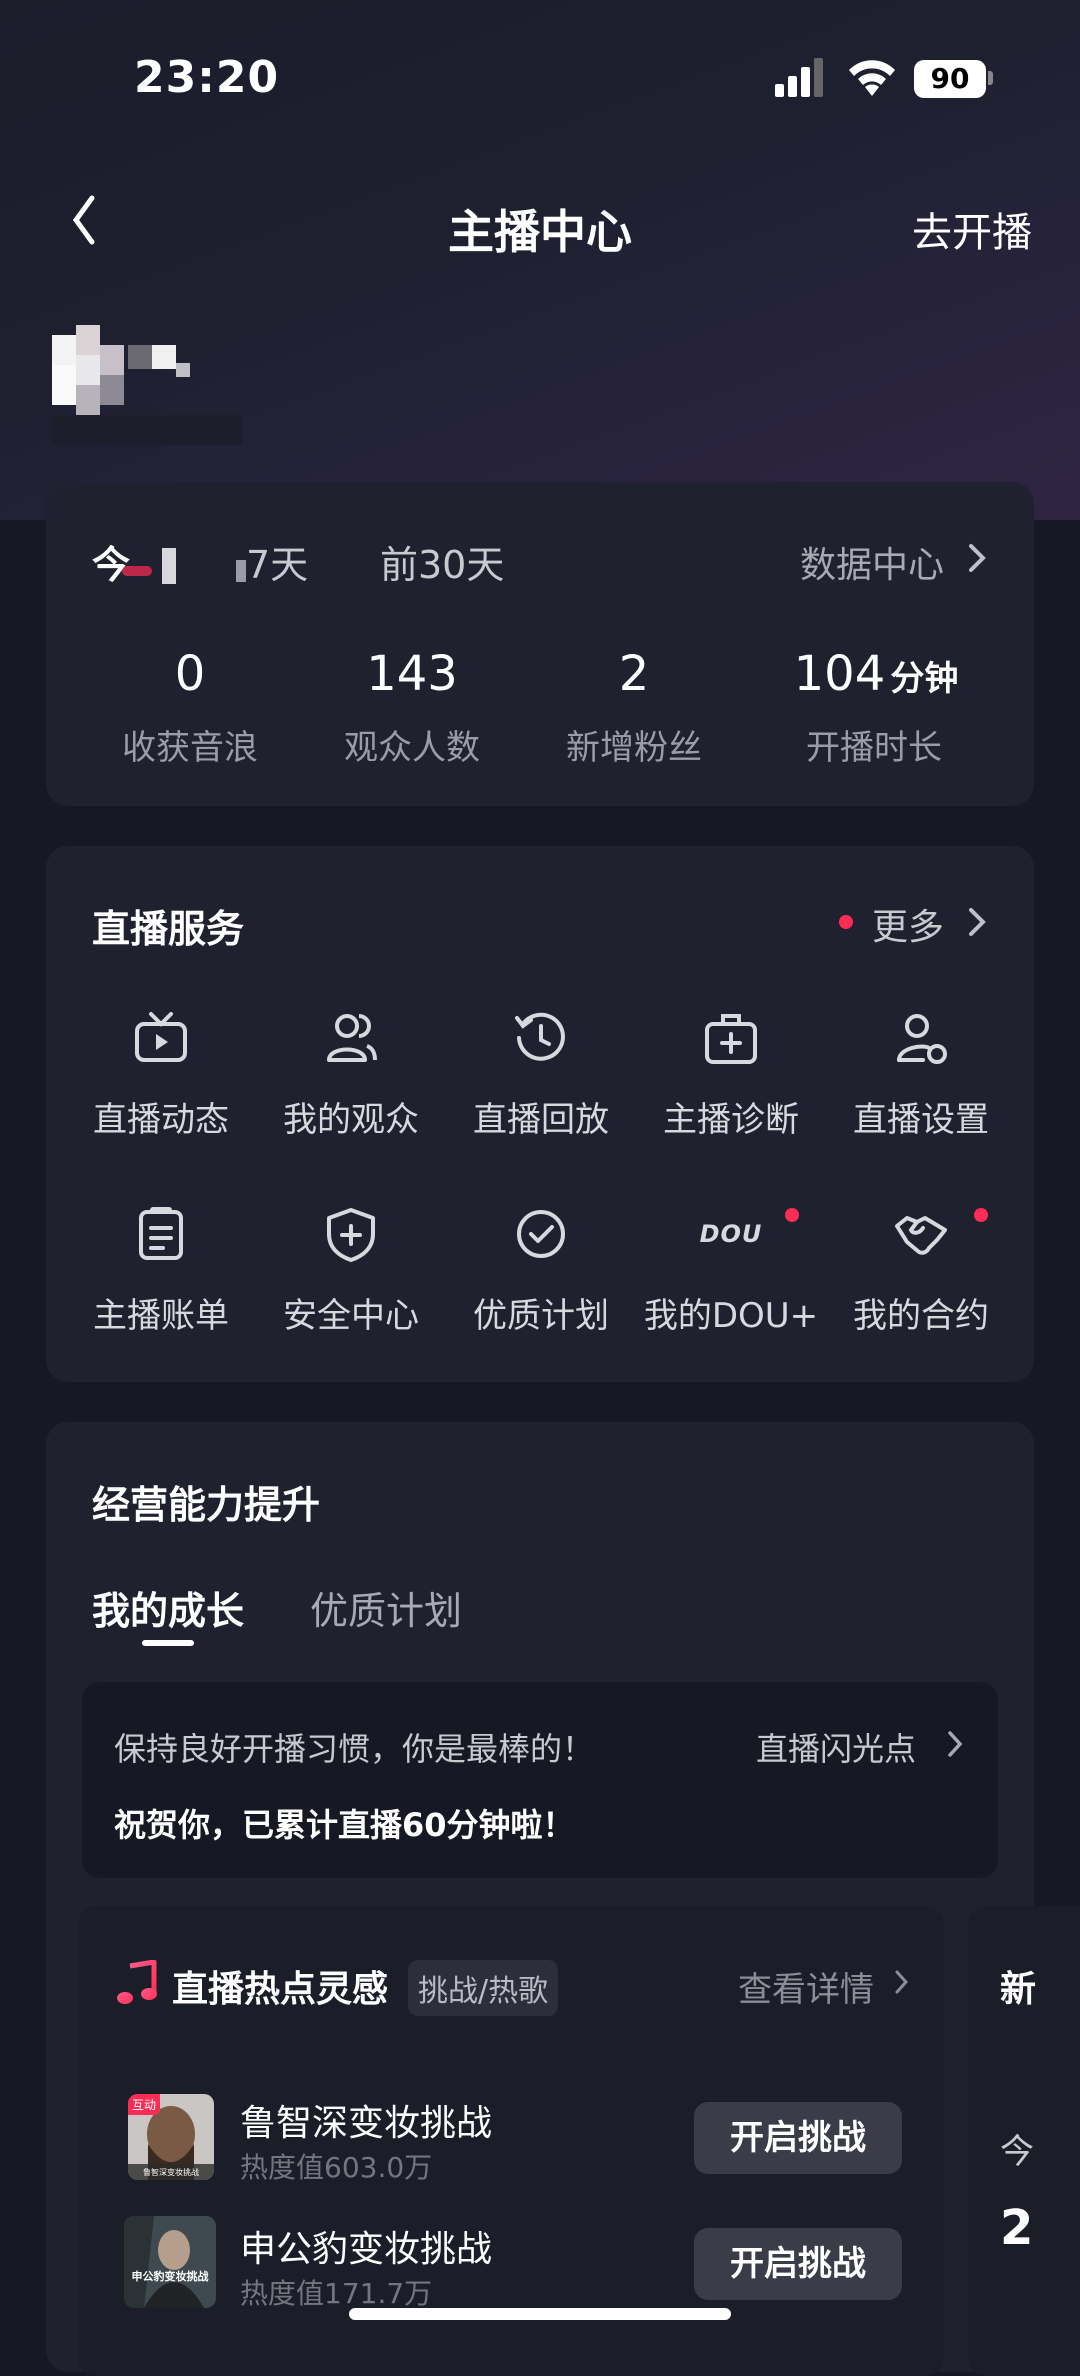 The image size is (1080, 2376). Describe the element at coordinates (839, 674) in the screenshot. I see `stat-value-duration: 104` at that location.